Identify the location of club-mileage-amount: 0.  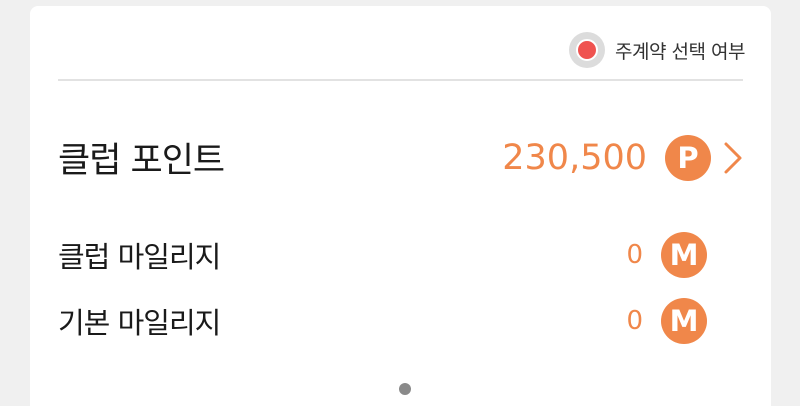
(634, 255).